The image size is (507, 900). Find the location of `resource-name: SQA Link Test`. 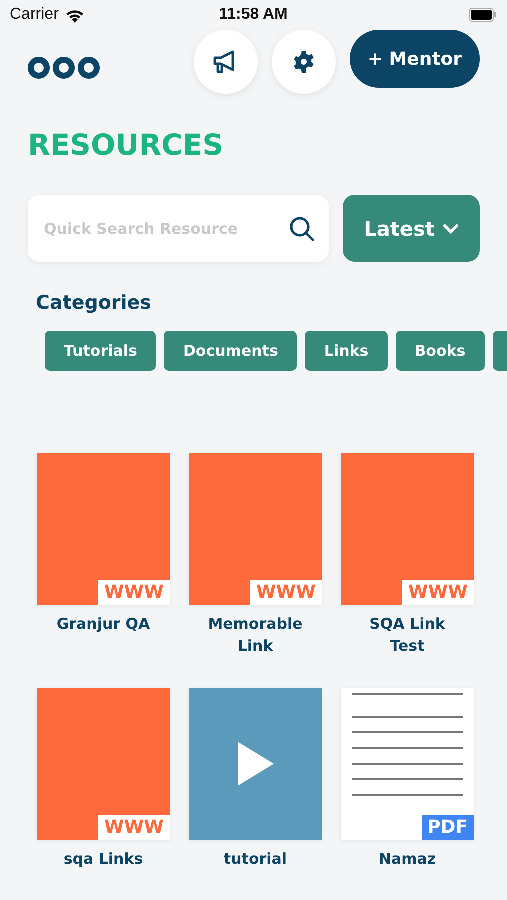

resource-name: SQA Link Test is located at coordinates (407, 635).